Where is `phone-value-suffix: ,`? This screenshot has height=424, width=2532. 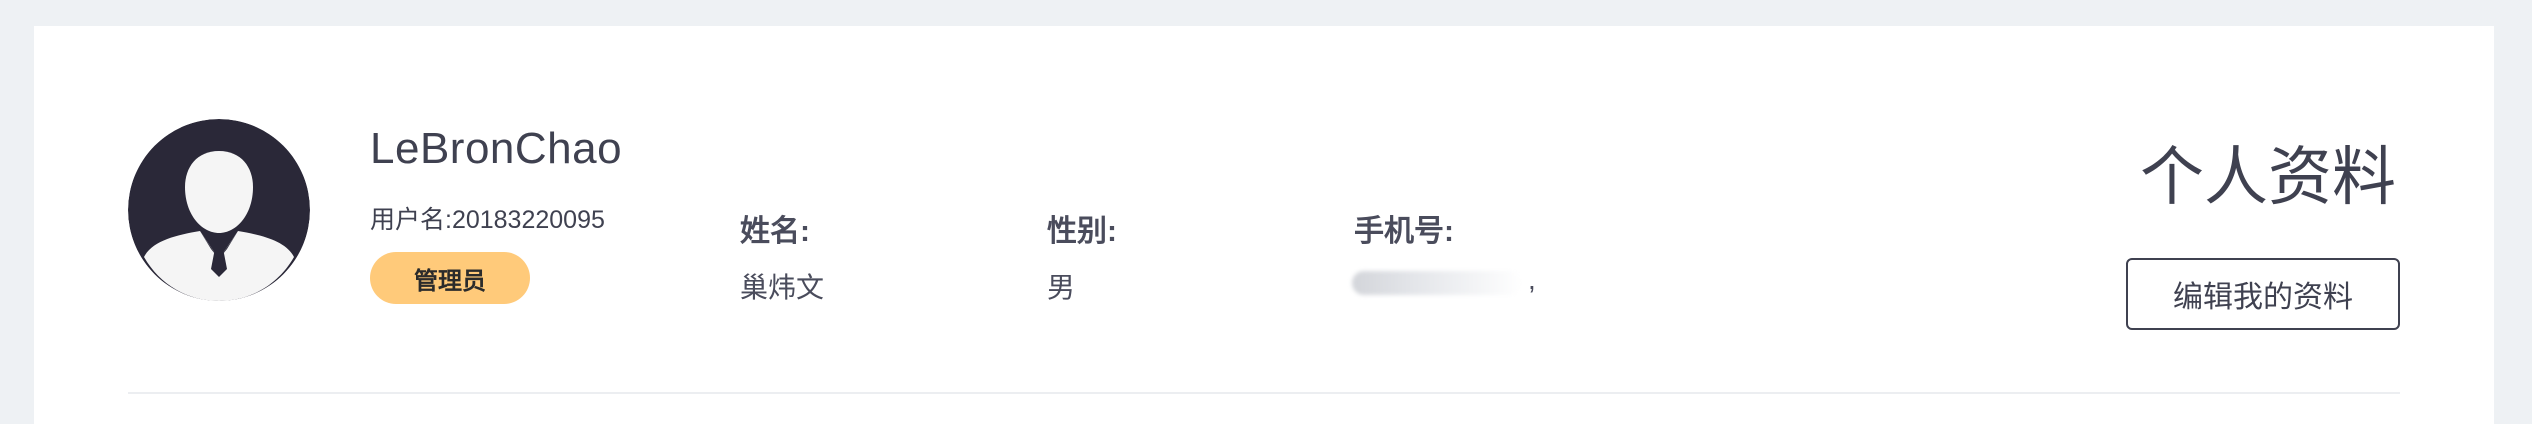 phone-value-suffix: , is located at coordinates (1532, 279).